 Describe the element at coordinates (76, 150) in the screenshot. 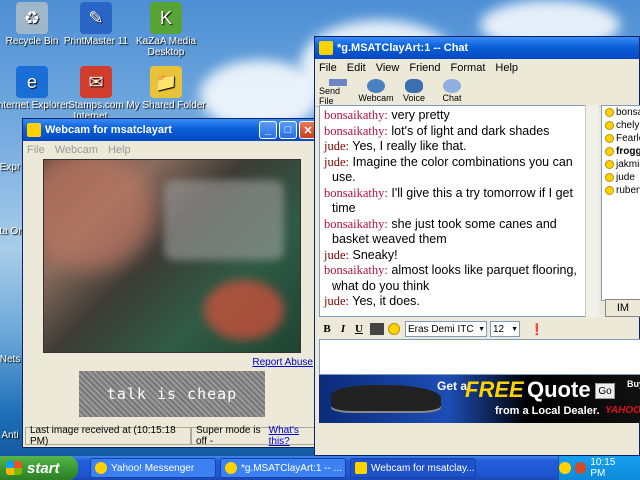

I see `menu-webcam: Webcam` at that location.